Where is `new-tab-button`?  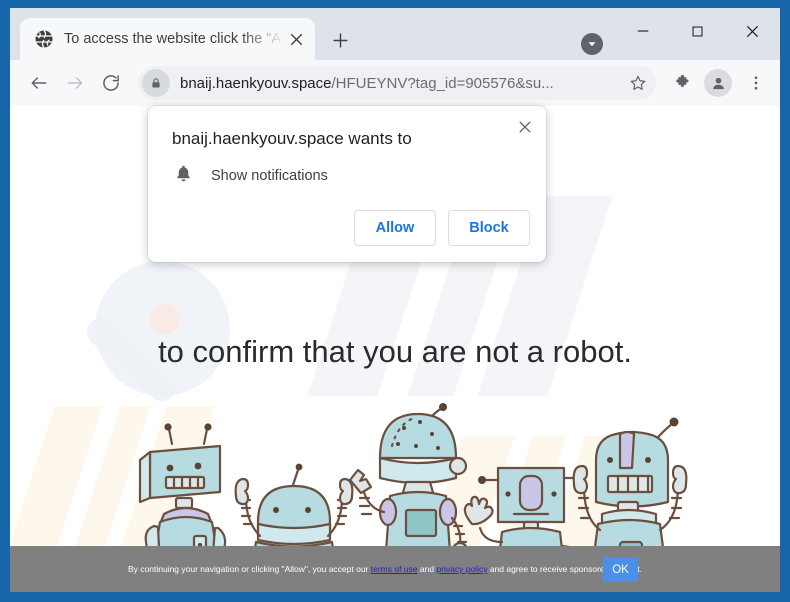
new-tab-button is located at coordinates (340, 40).